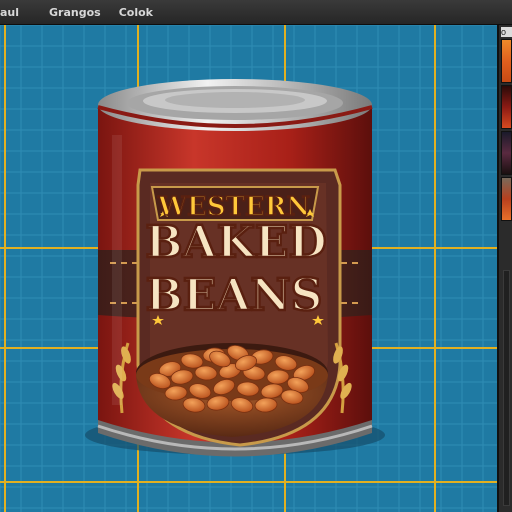 Image resolution: width=512 pixels, height=512 pixels. Describe the element at coordinates (234, 295) in the screenshot. I see `can-label-line-3: BEANS` at that location.